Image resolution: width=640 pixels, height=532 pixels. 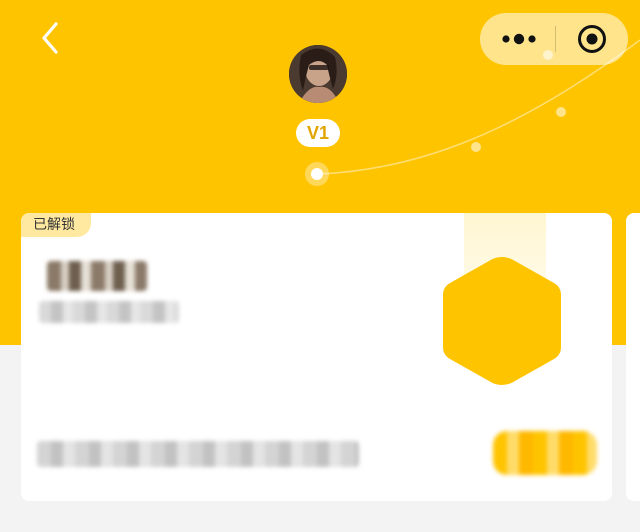 What do you see at coordinates (633, 357) in the screenshot?
I see `next-card-peek` at bounding box center [633, 357].